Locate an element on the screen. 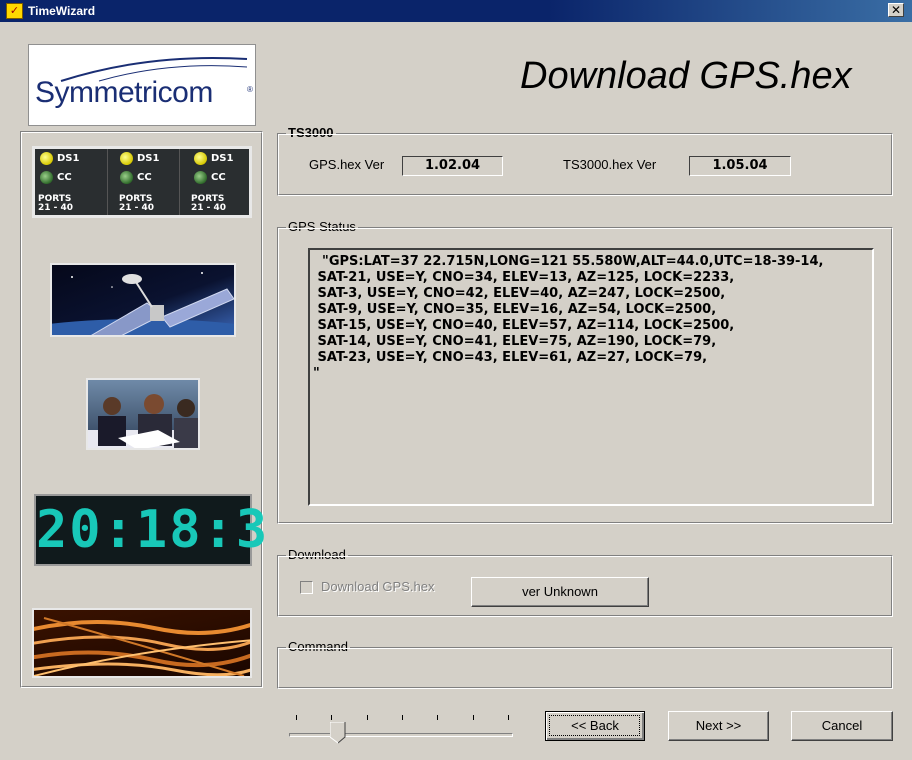  back-button: << Back is located at coordinates (595, 726).